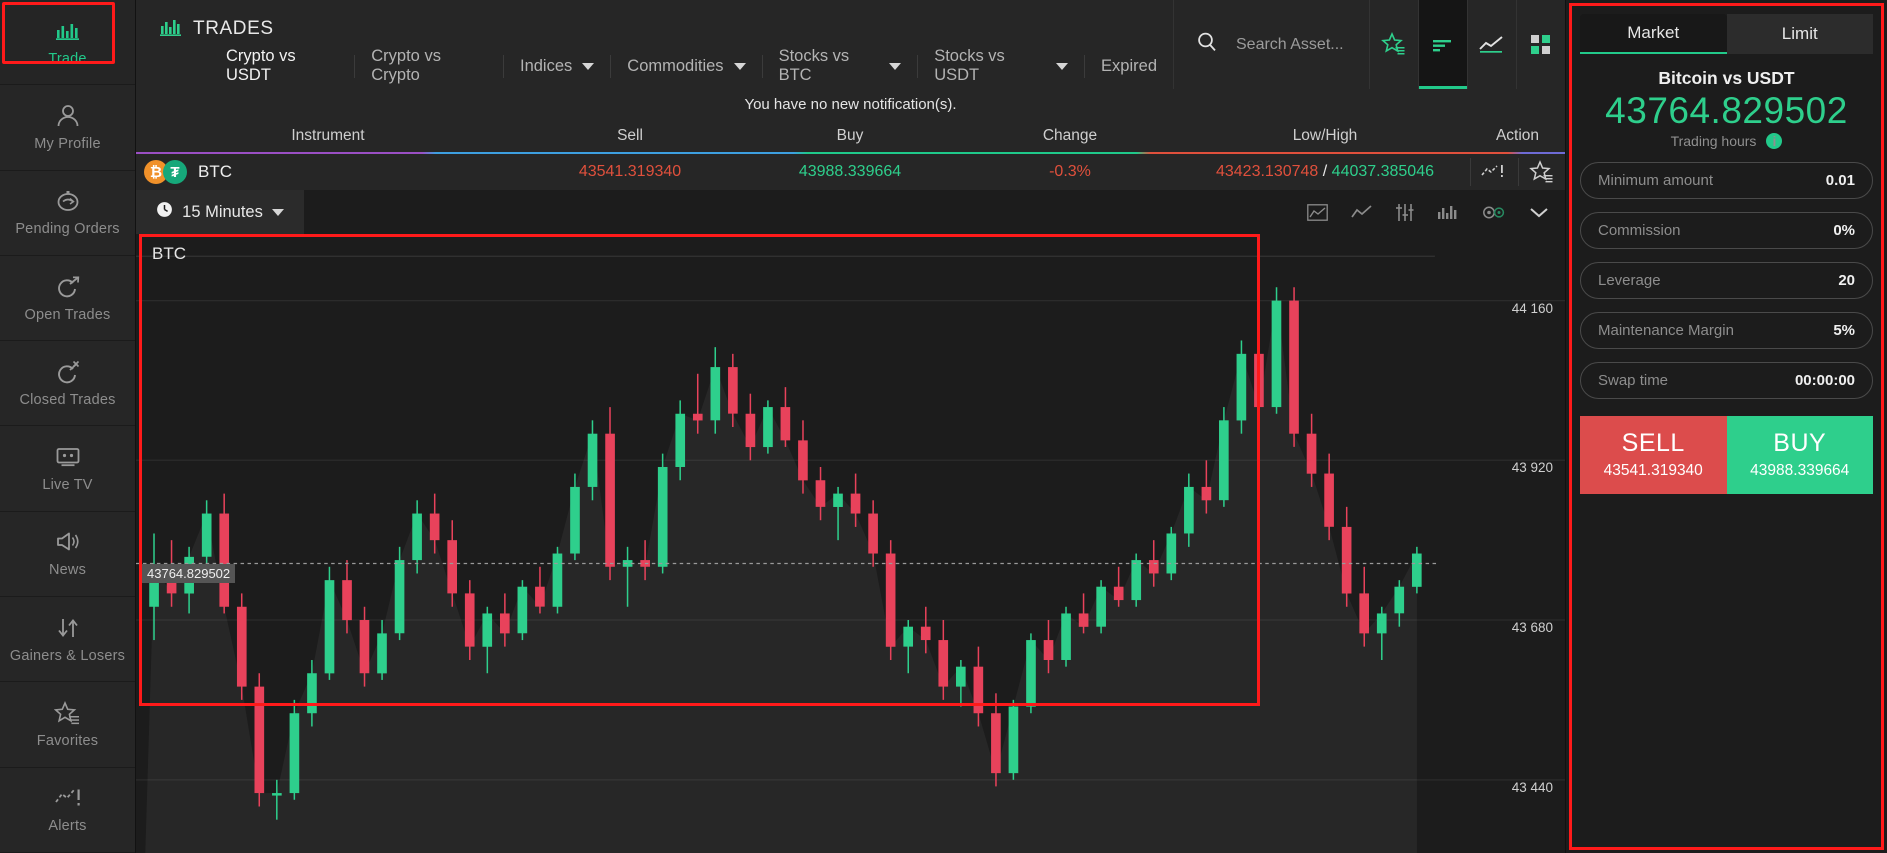 The width and height of the screenshot is (1887, 853). I want to click on cell-low-high: 43423.130748 / 44037.385046, so click(1325, 172).